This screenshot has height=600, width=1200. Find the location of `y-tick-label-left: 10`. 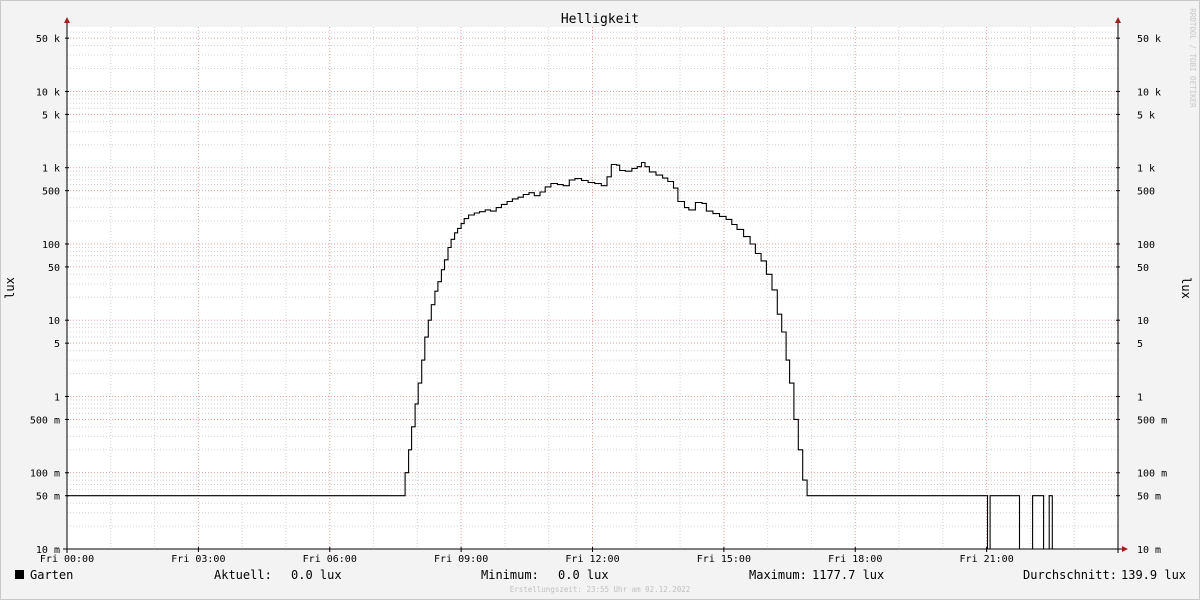

y-tick-label-left: 10 is located at coordinates (54, 321).